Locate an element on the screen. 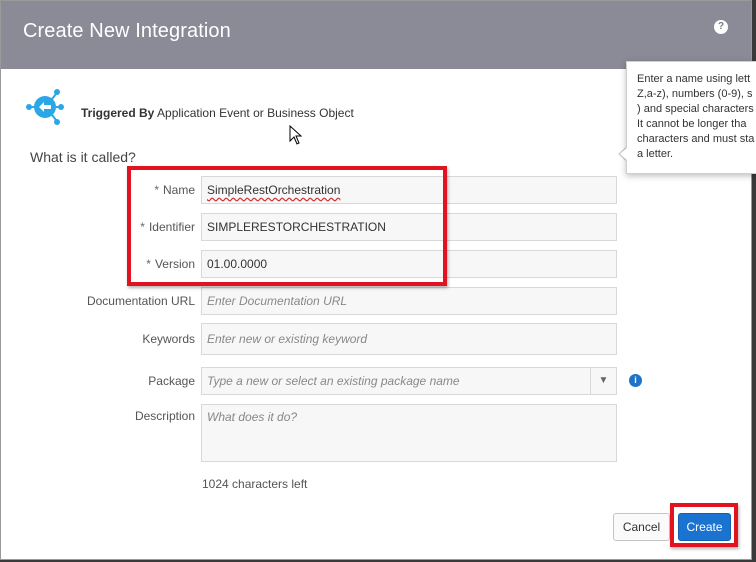 The image size is (756, 562). trigger-label: Triggered By is located at coordinates (118, 113).